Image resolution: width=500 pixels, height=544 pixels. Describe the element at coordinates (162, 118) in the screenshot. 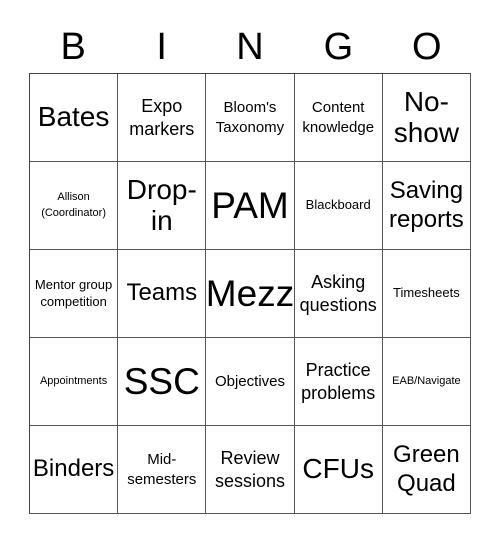

I see `bingo-cell: Expo markers` at that location.